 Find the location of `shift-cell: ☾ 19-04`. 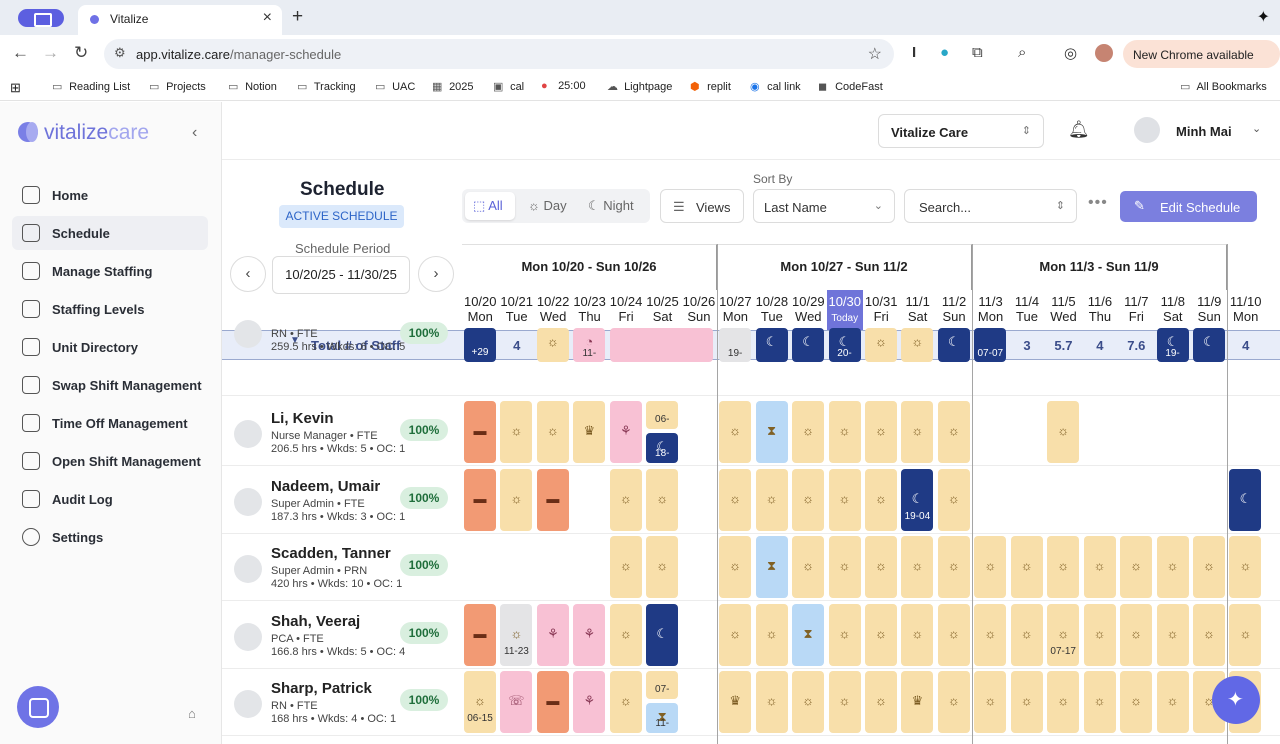

shift-cell: ☾ 19-04 is located at coordinates (917, 499).